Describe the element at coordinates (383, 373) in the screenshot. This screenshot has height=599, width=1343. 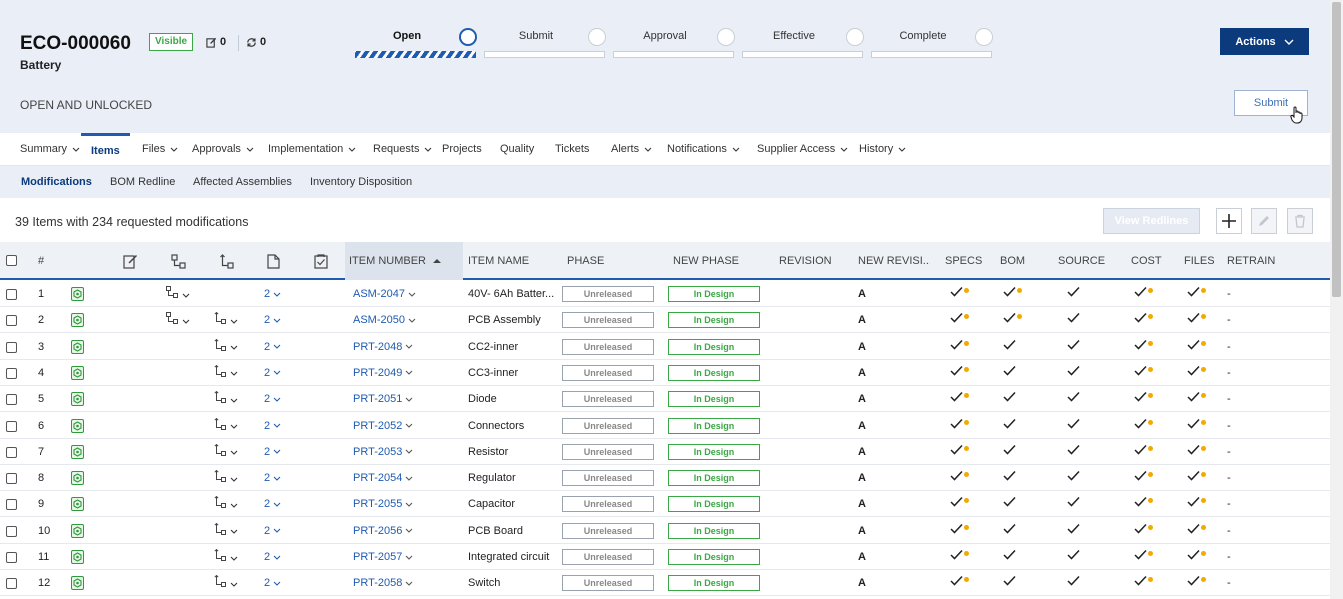
I see `item-number-link: PRT-2049` at that location.